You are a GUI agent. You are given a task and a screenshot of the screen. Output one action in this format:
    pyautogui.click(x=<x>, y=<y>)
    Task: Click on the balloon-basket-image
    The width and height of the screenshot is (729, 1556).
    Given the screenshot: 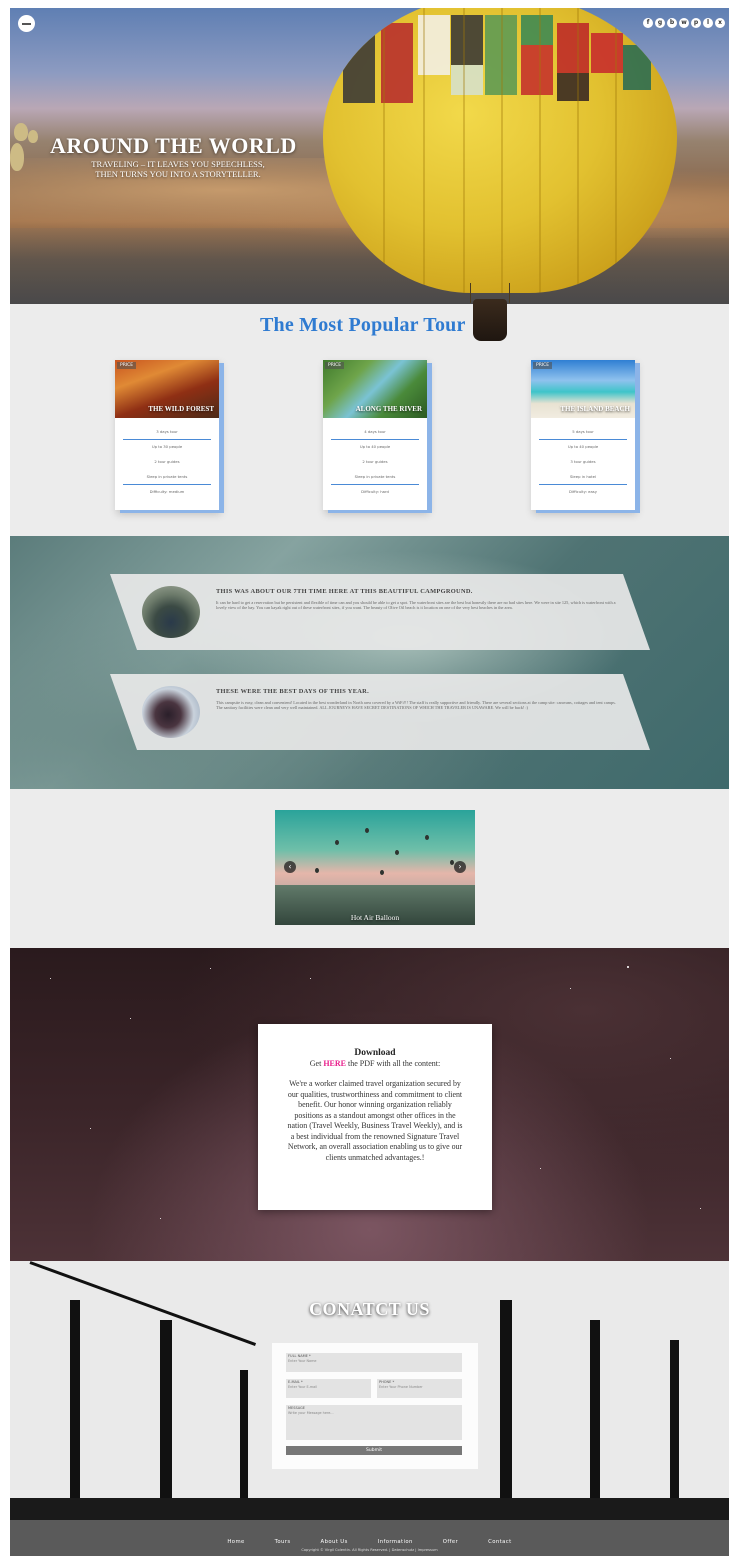 What is the action you would take?
    pyautogui.click(x=490, y=320)
    